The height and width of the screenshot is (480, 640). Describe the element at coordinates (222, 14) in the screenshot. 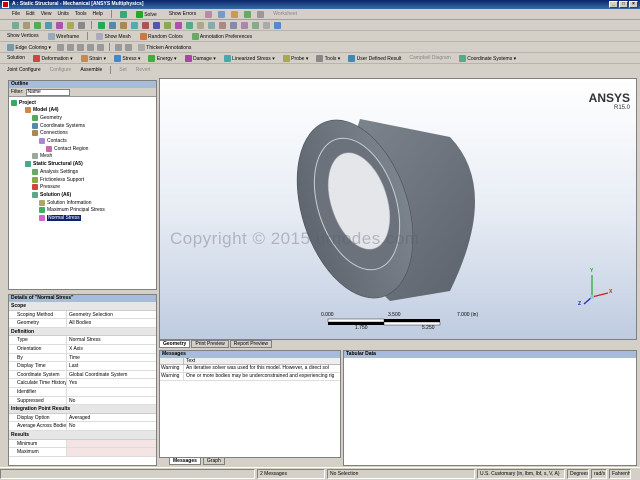

I see `toolbar-icon-b` at that location.